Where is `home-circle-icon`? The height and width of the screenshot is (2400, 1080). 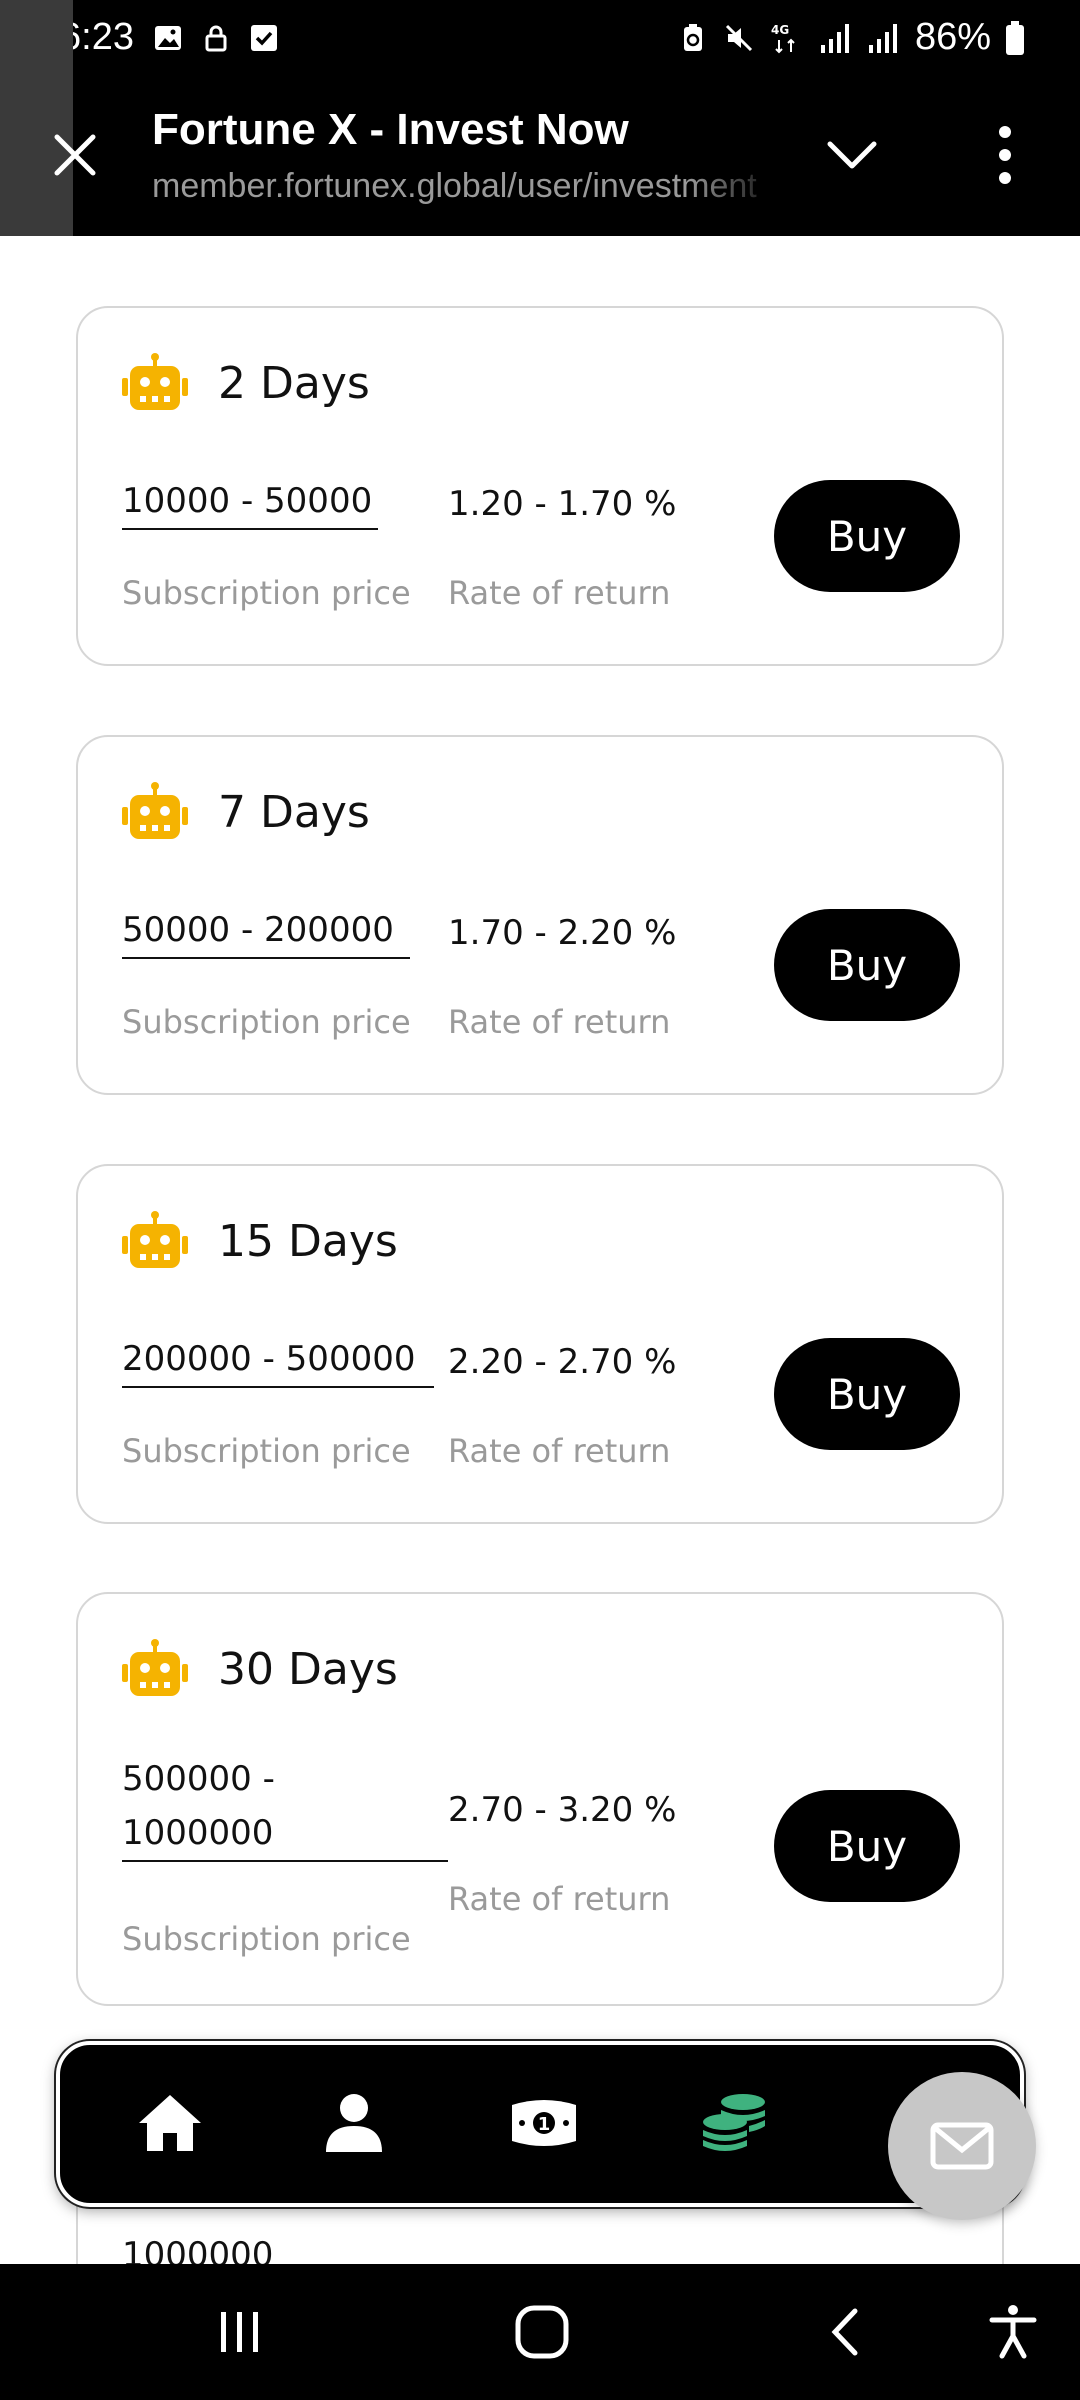
home-circle-icon is located at coordinates (542, 2332).